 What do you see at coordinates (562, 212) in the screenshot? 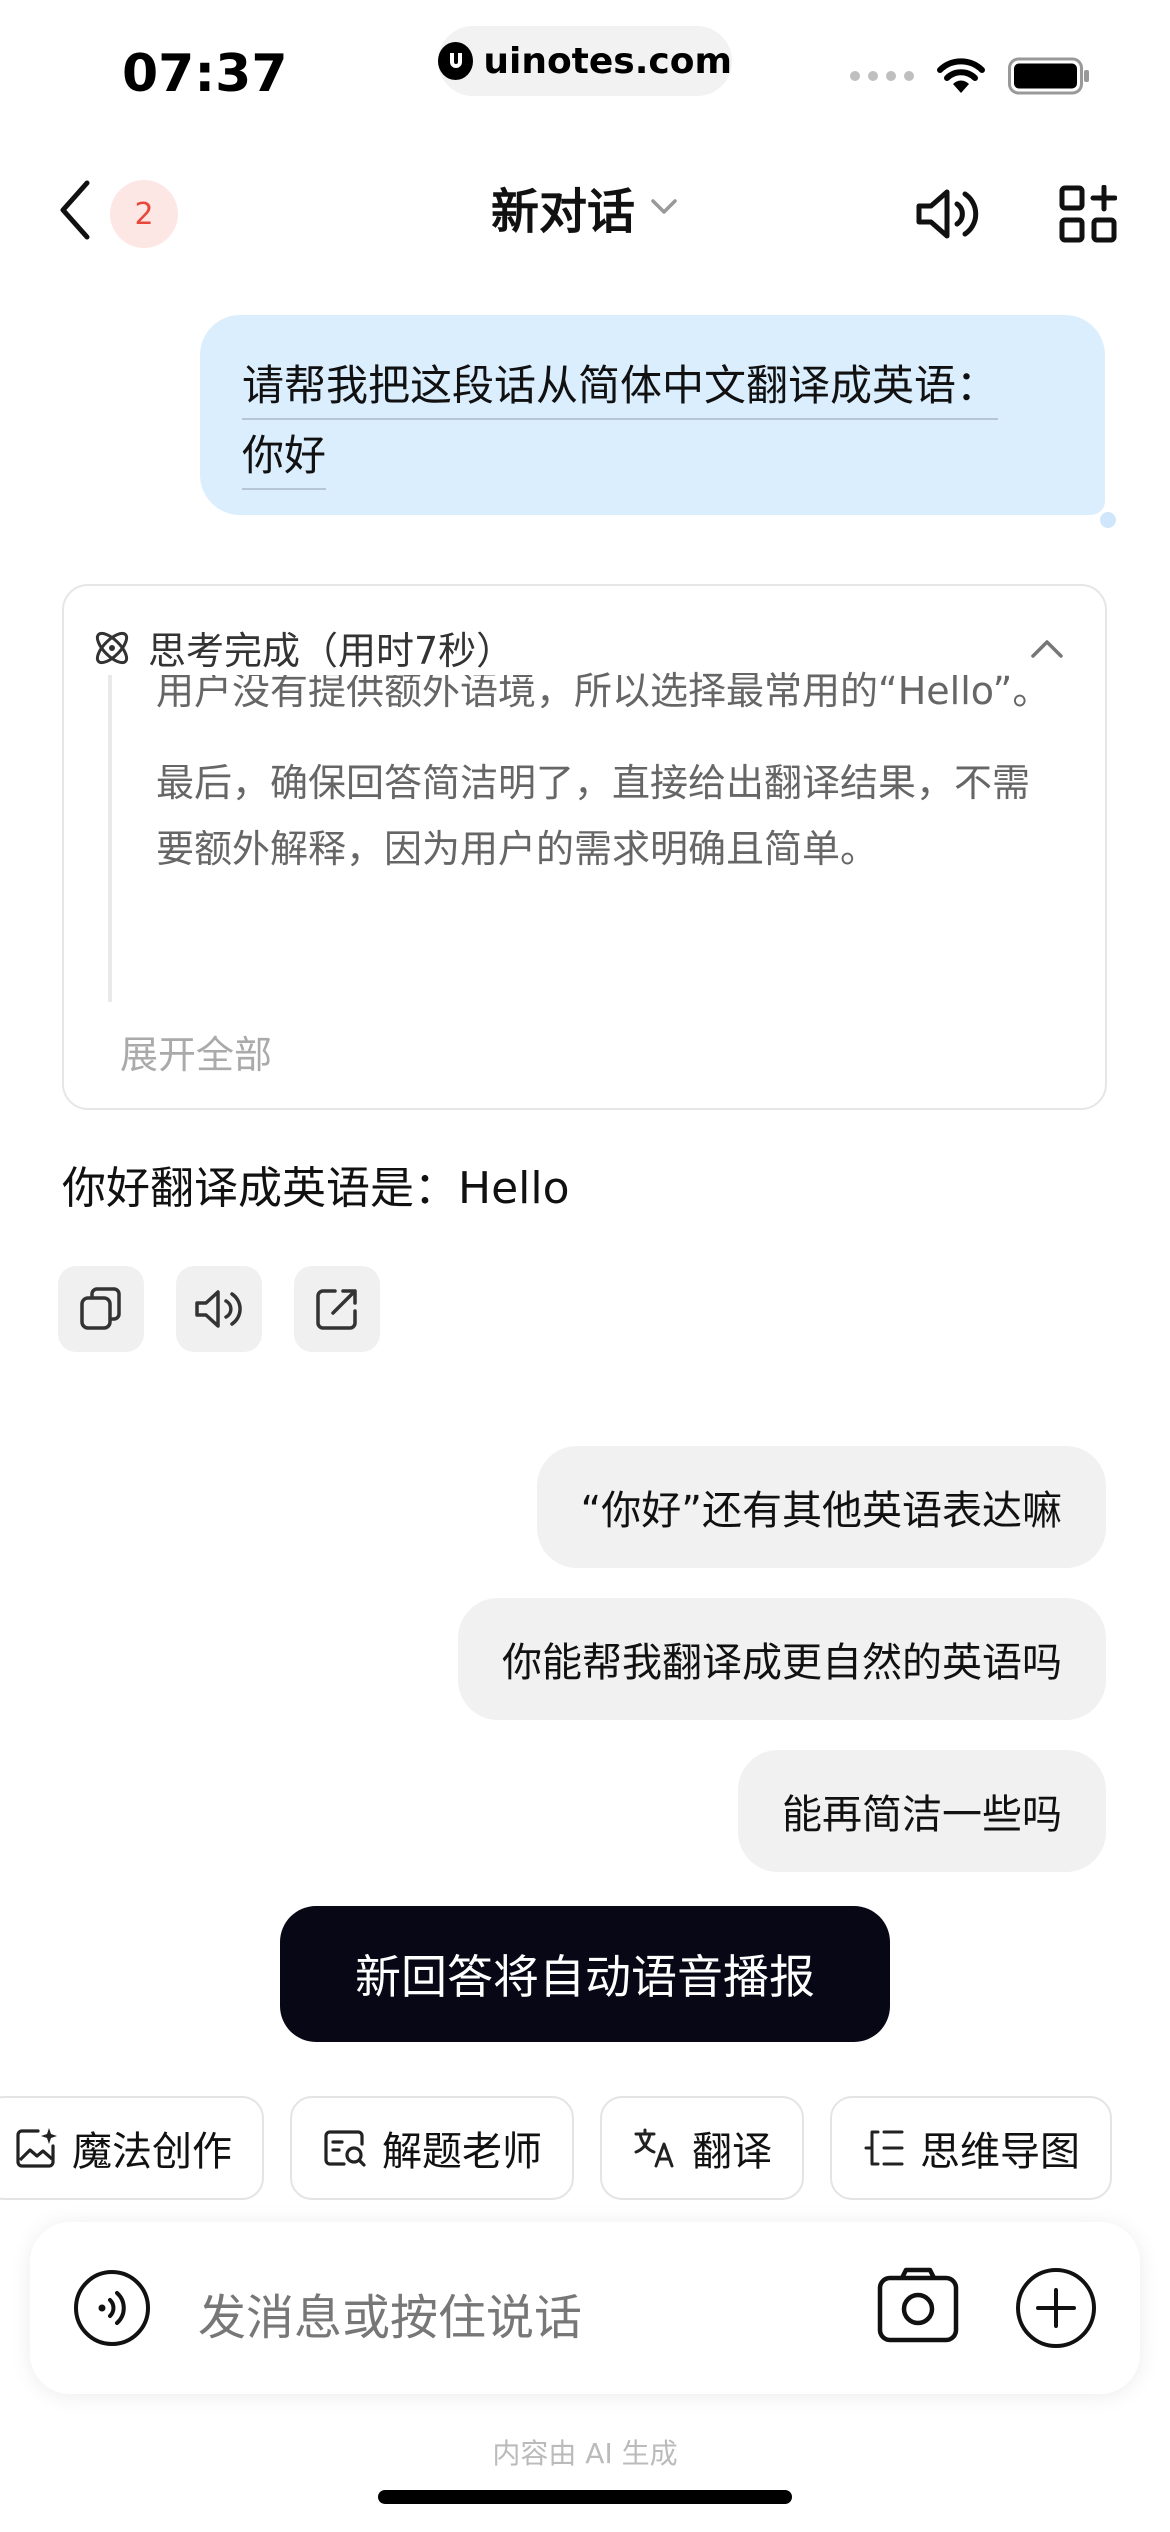
I see `page-title: 新对话` at bounding box center [562, 212].